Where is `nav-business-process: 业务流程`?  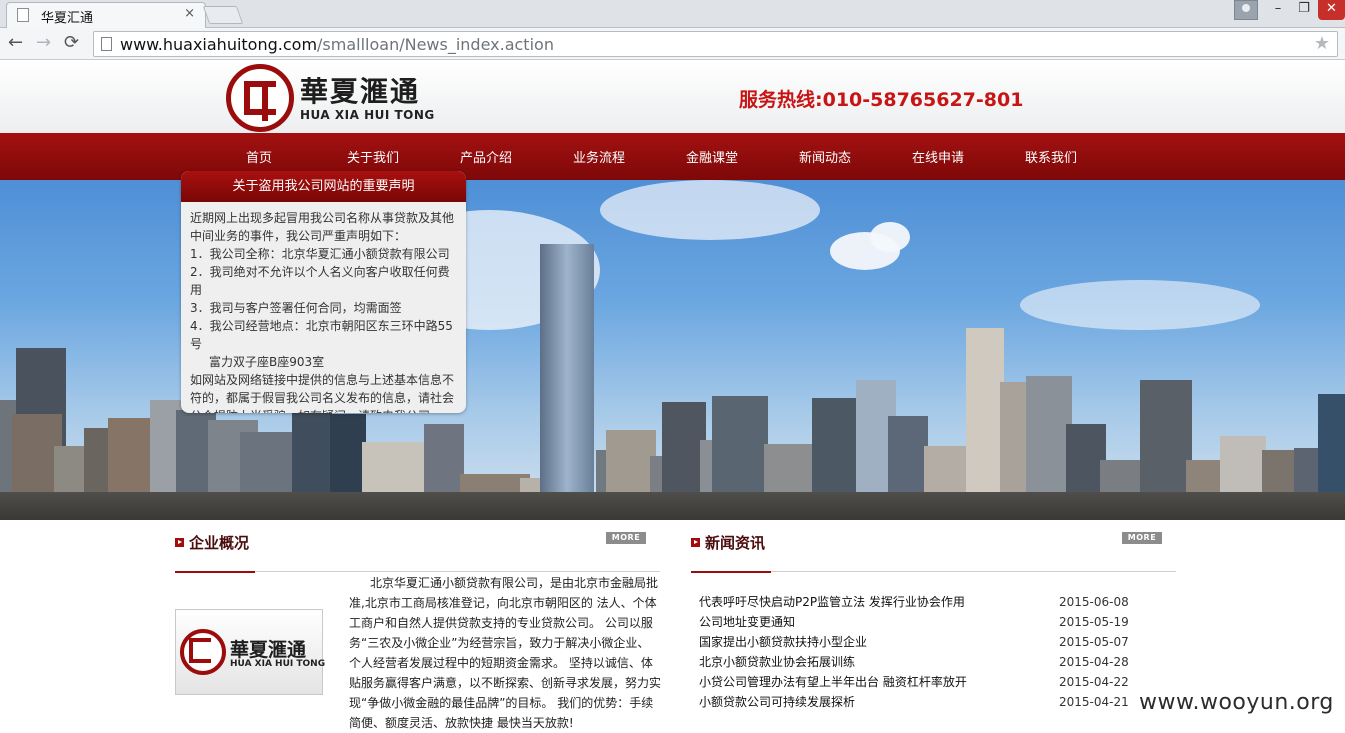 nav-business-process: 业务流程 is located at coordinates (599, 156).